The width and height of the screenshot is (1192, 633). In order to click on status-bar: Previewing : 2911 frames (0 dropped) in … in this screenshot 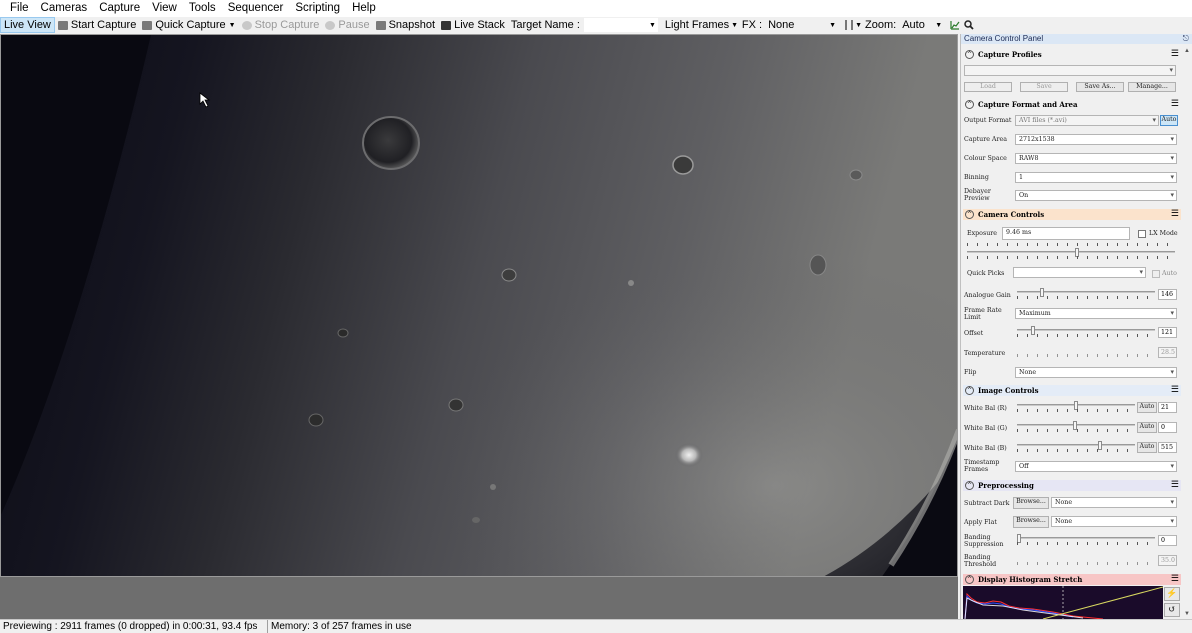, I will do `click(596, 626)`.